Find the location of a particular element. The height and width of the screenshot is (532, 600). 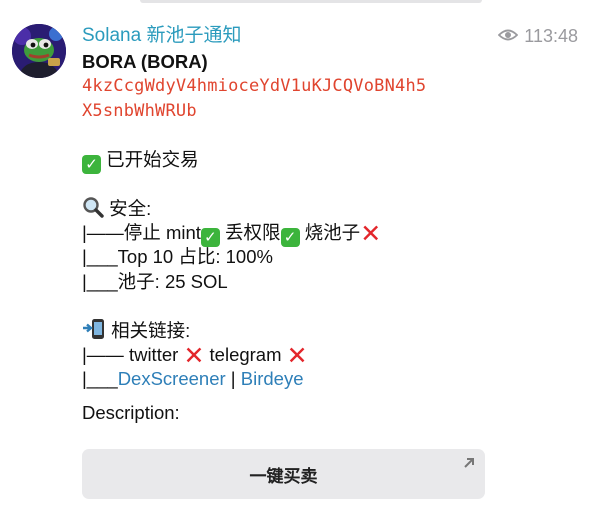

social-links-line: |—— twitter ✕ telegram ✕ is located at coordinates (337, 355).